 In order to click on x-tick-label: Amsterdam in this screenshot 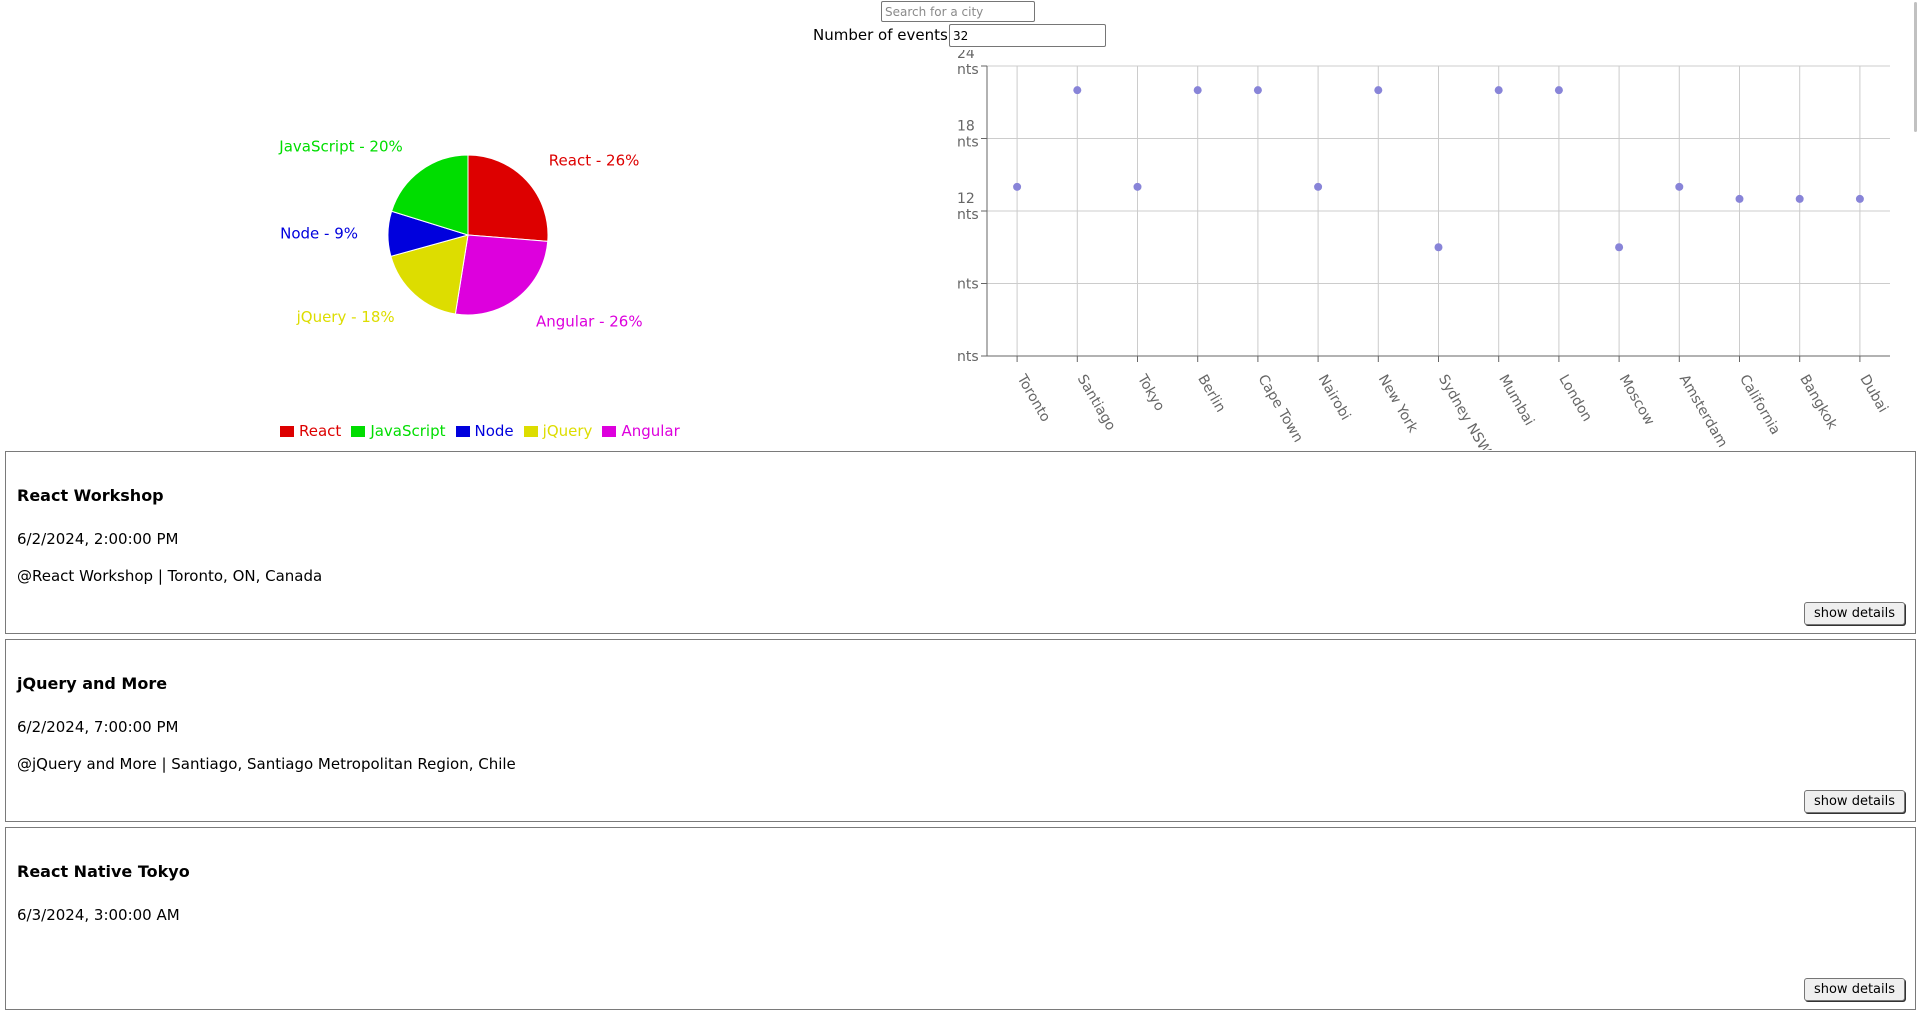, I will do `click(1703, 411)`.